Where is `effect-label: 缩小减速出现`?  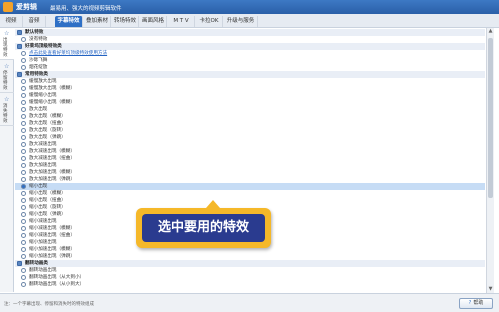 effect-label: 缩小减速出现 is located at coordinates (43, 221).